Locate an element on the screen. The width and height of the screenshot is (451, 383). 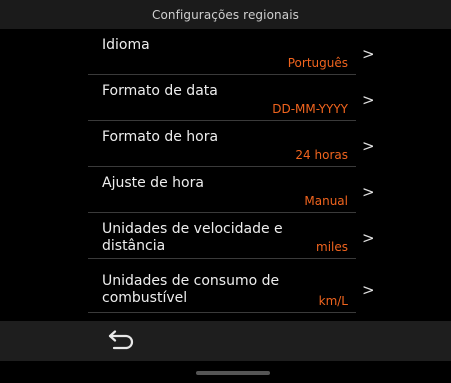
setting-item-consumption-units: Unidades de consumo de combustível km/L is located at coordinates (222, 291).